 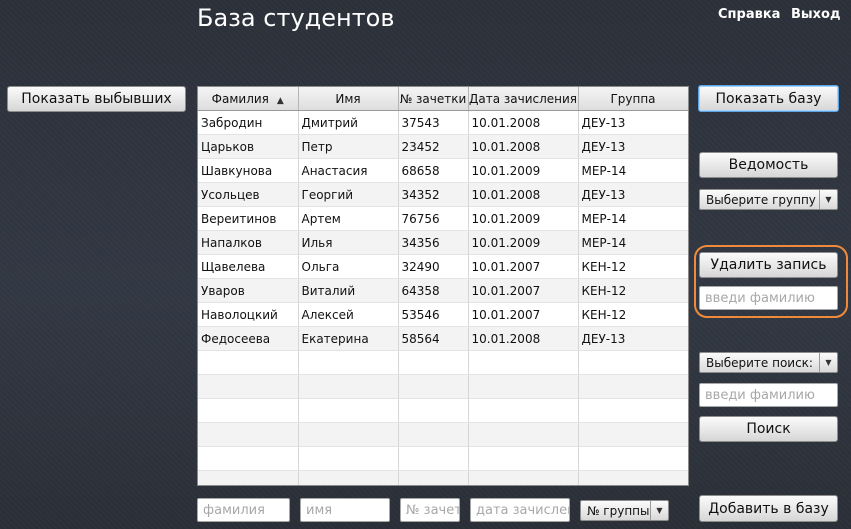 I want to click on search-type-value: Выберите поиск:, so click(x=759, y=362).